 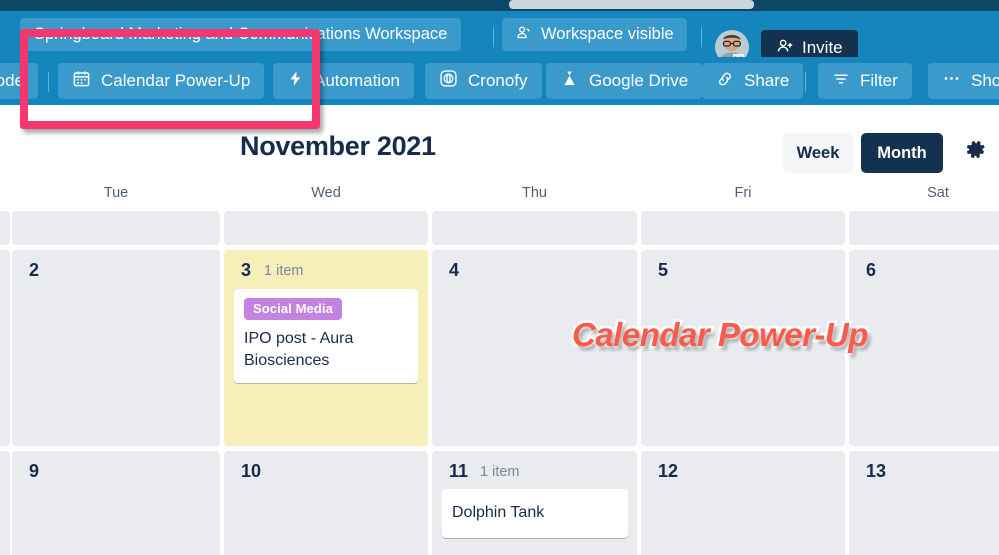 I want to click on cronofy-button: Cronofy, so click(x=483, y=81).